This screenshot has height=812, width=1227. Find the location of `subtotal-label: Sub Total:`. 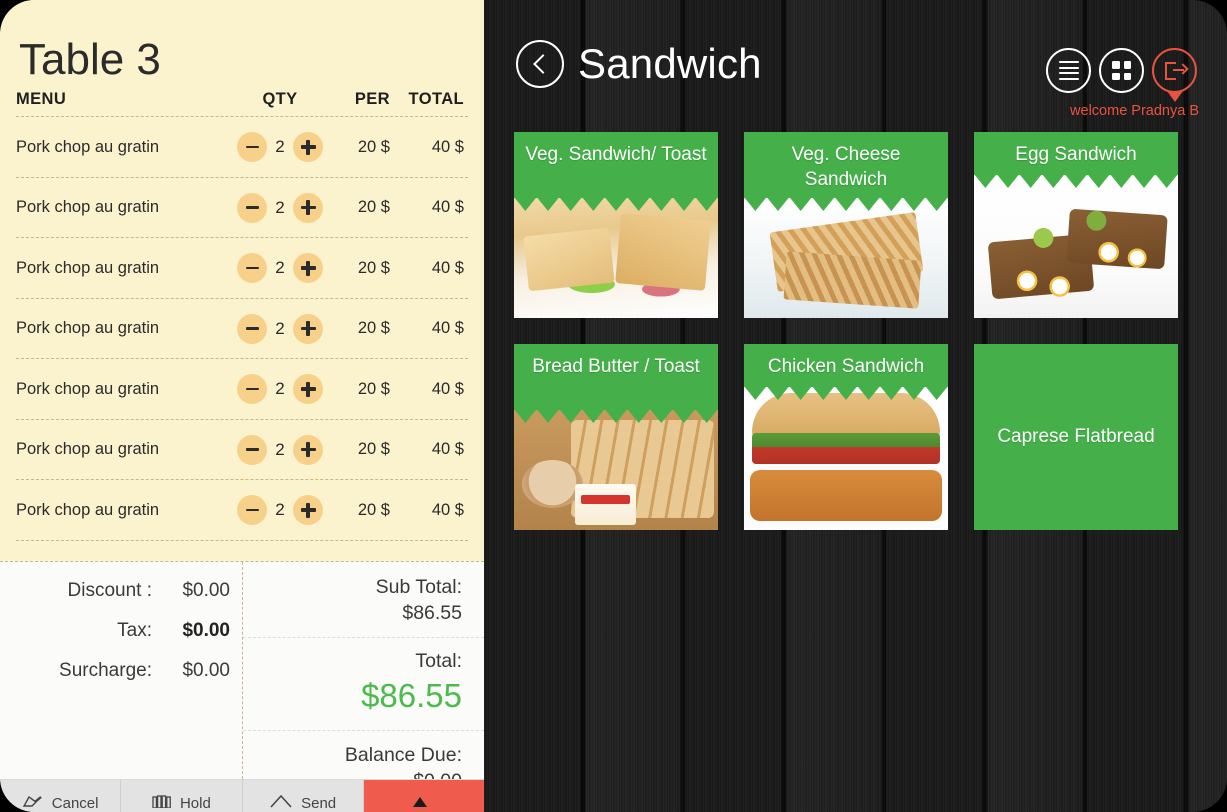

subtotal-label: Sub Total: is located at coordinates (418, 587).